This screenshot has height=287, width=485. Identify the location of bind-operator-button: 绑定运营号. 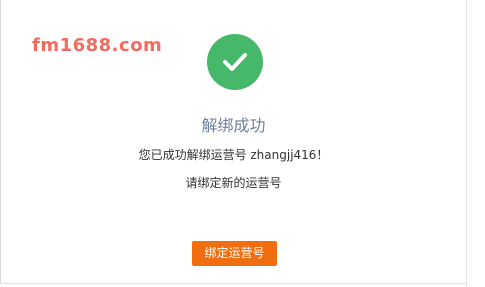
(234, 253).